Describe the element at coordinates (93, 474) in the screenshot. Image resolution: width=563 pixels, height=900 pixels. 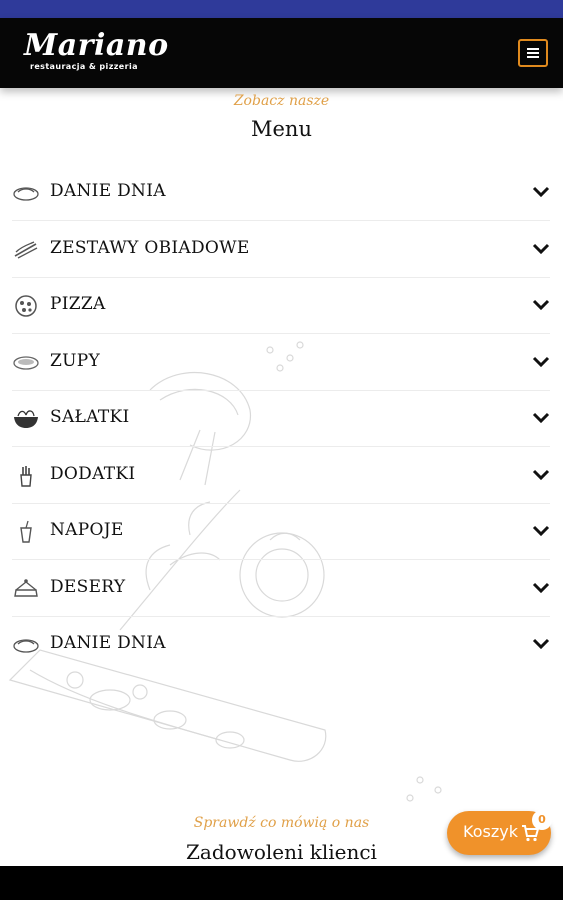
I see `menu-category-label: DODATKI` at that location.